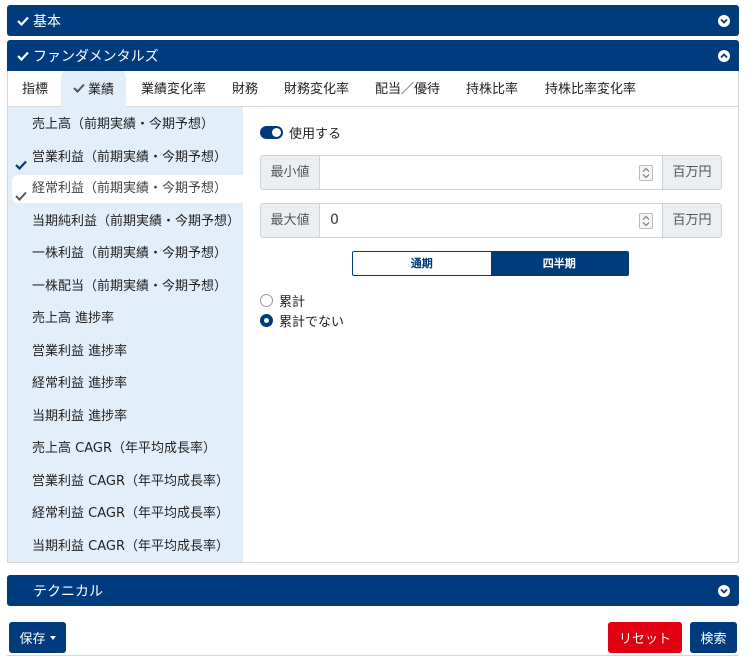 This screenshot has height=666, width=756. What do you see at coordinates (35, 89) in the screenshot?
I see `tab-indicators: 指標` at bounding box center [35, 89].